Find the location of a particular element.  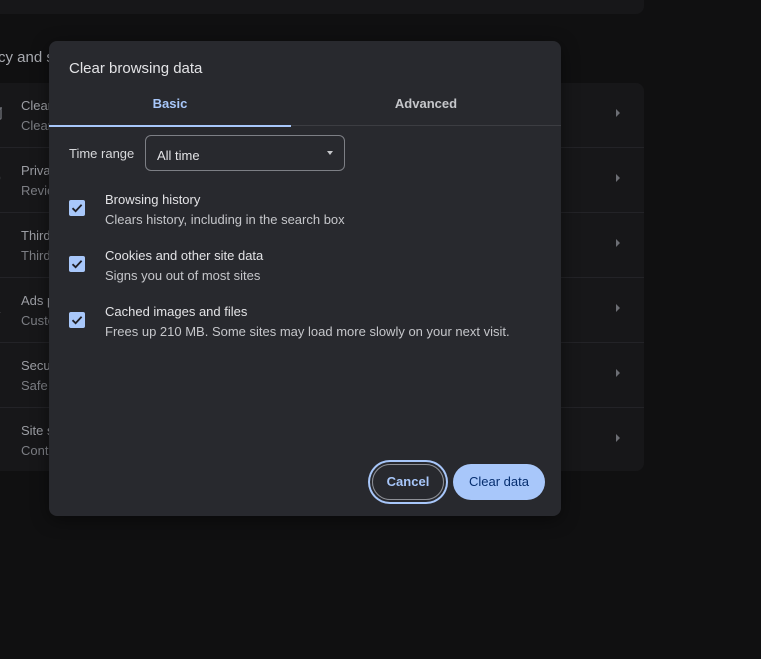

dropdown-arrow-icon is located at coordinates (330, 153).